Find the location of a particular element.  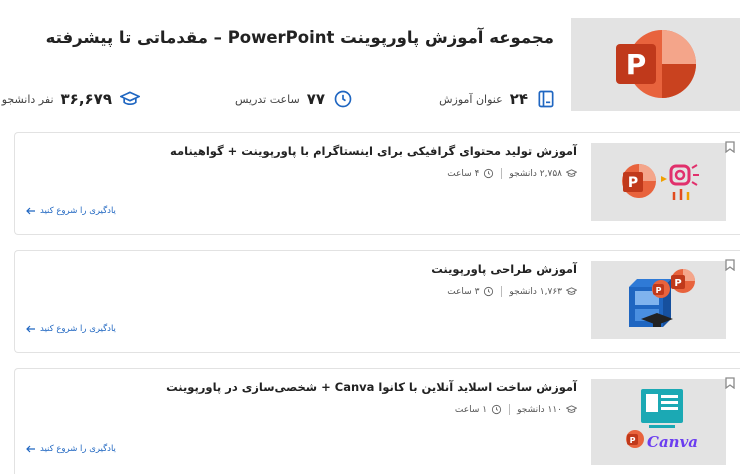

course-meta: ۱۱۰ دانشجو ۱ ساعت is located at coordinates (516, 409).